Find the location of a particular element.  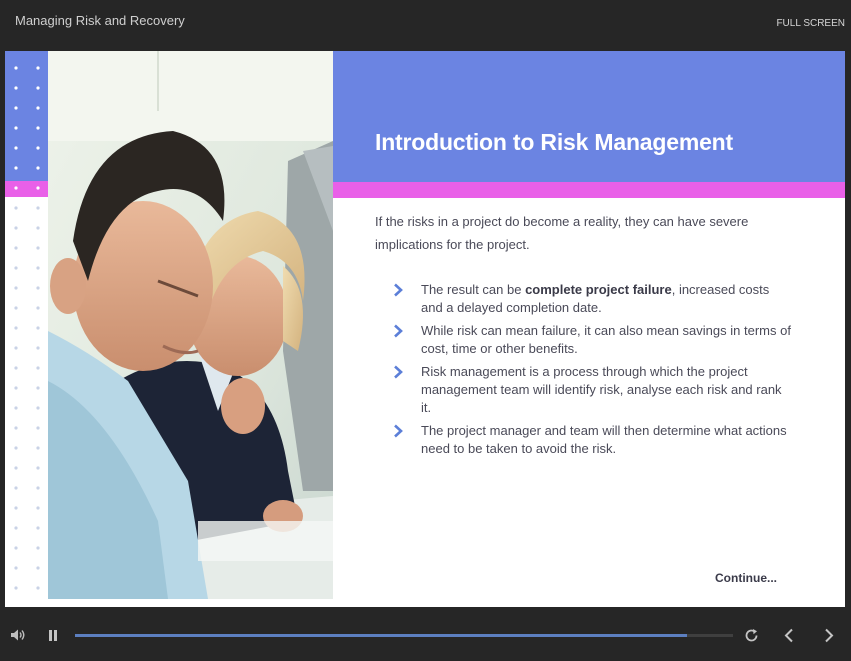

accent-band is located at coordinates (589, 190).